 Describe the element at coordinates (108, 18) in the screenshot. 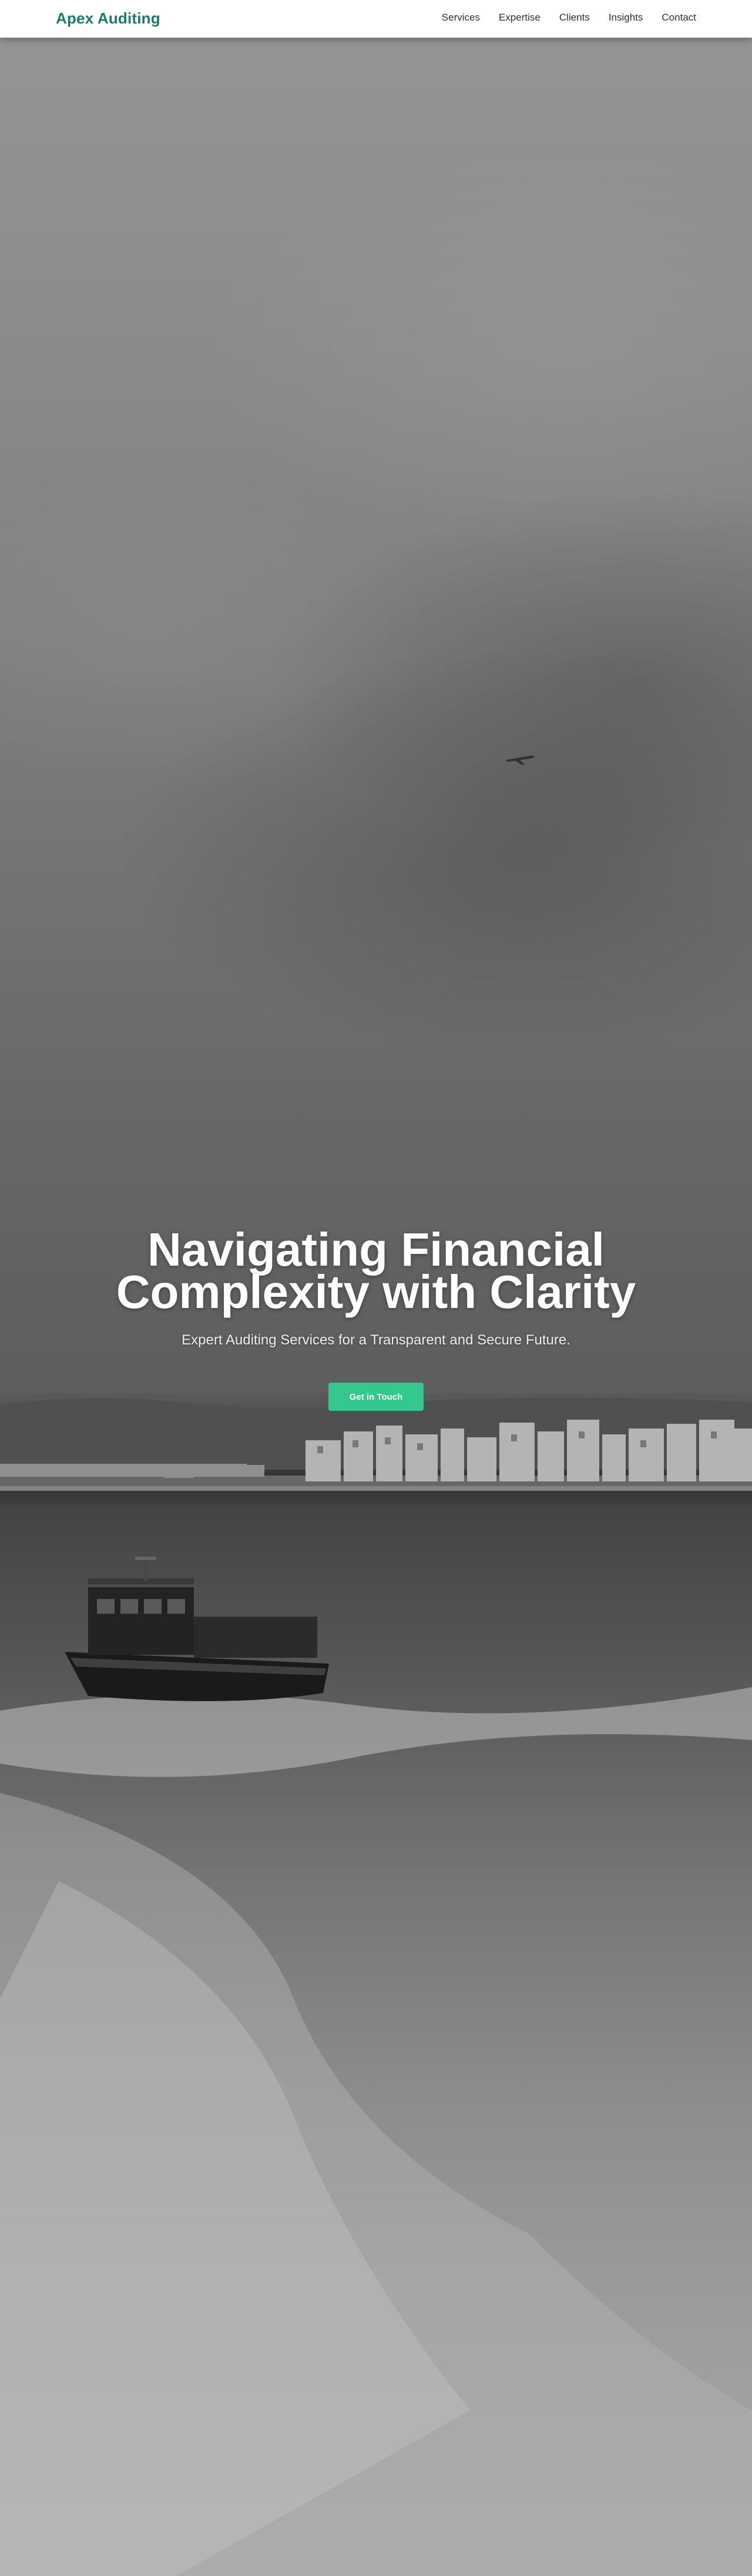

I see `brand-logo-link: Apex Auditing` at that location.